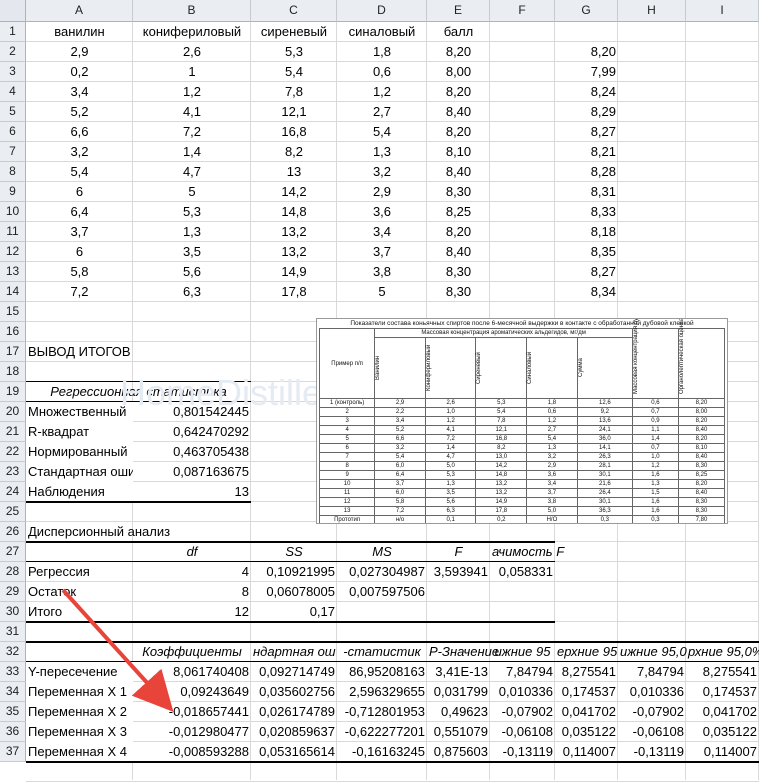 The image size is (759, 782). I want to click on data-cell: 8,25, so click(458, 212).